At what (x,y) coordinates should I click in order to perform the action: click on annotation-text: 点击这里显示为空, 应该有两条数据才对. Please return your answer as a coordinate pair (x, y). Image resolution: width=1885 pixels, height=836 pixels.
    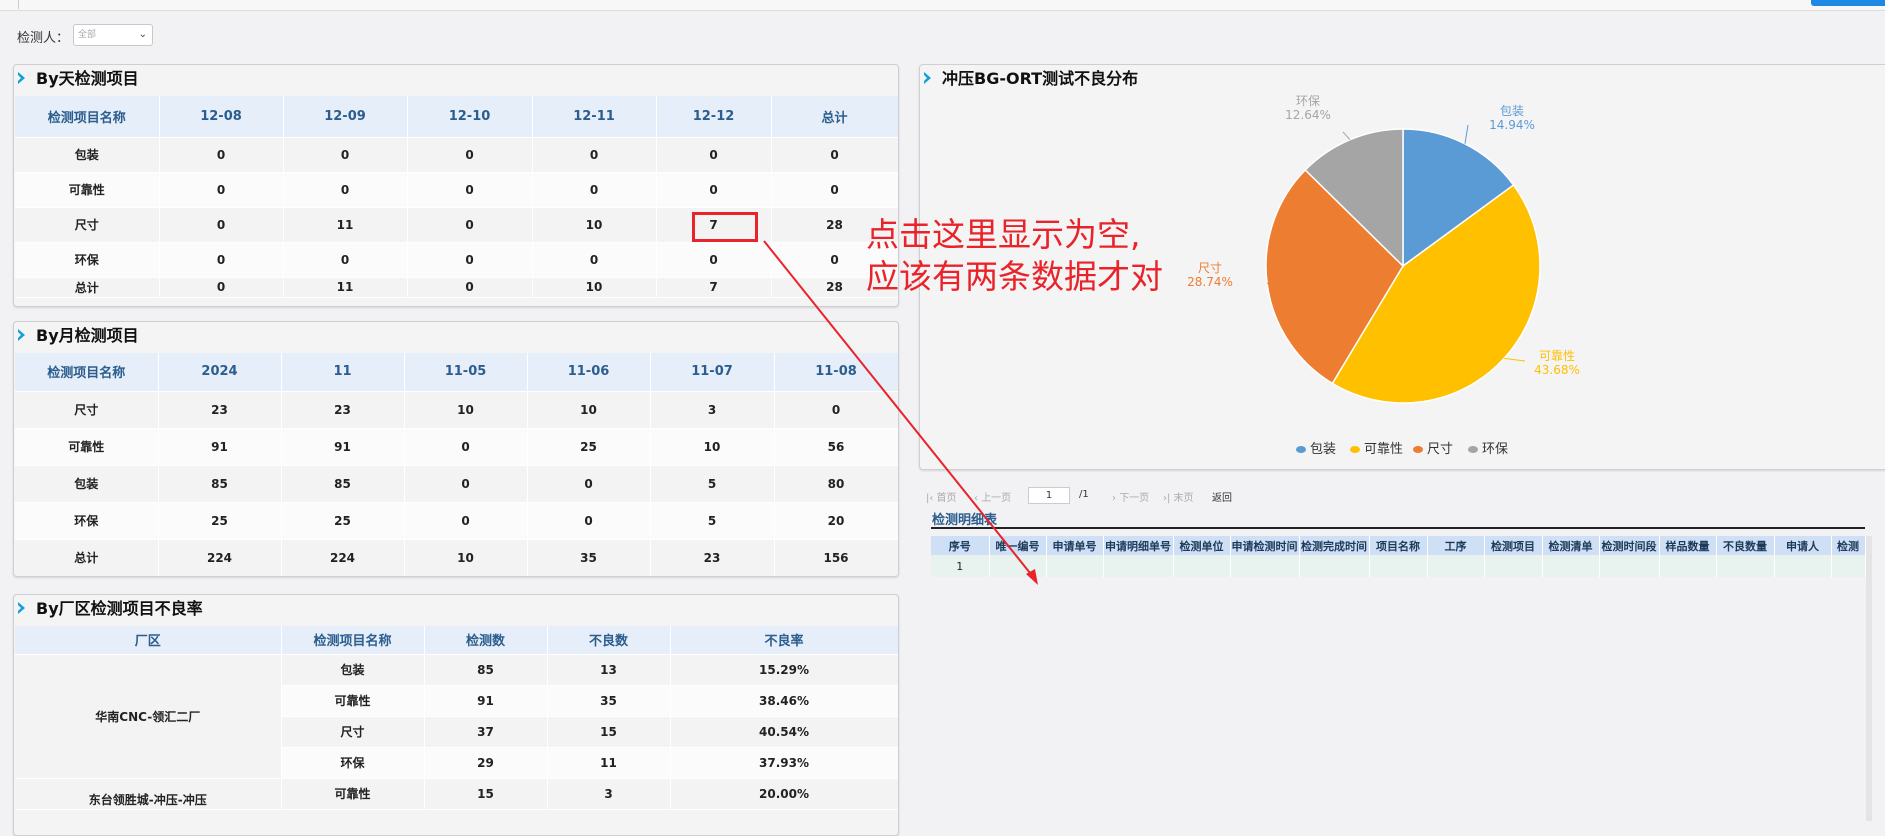
    Looking at the image, I should click on (1014, 256).